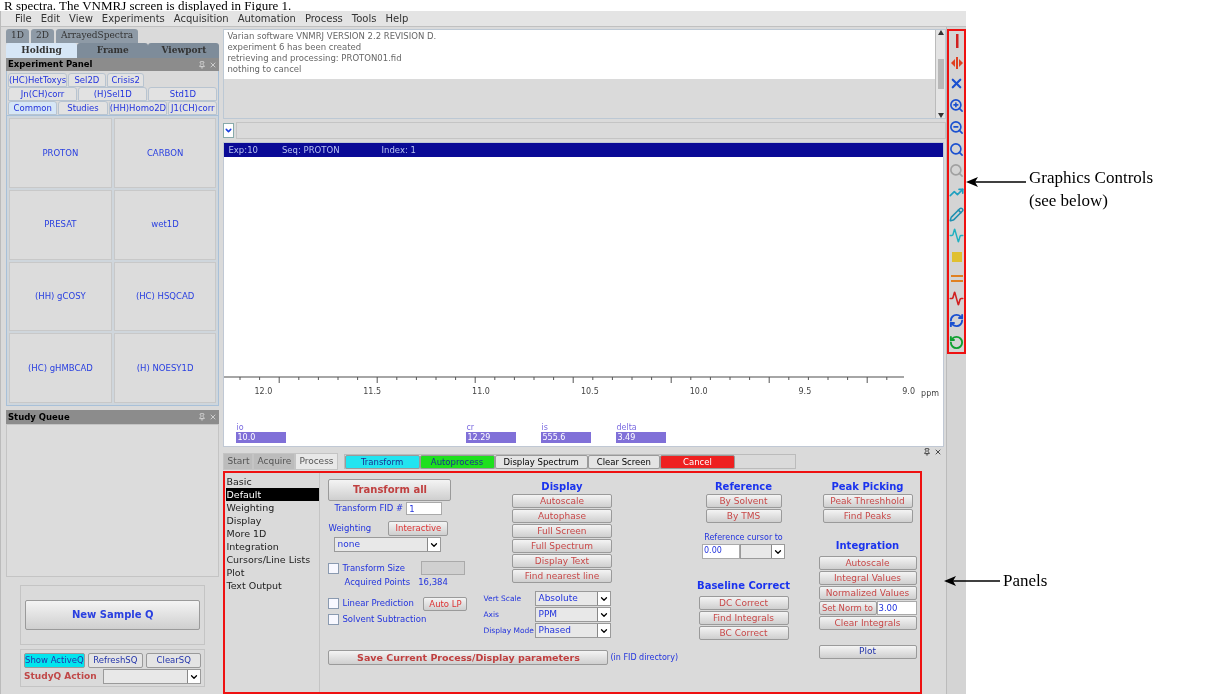  Describe the element at coordinates (165, 224) in the screenshot. I see `experiment-button: wet1D` at that location.